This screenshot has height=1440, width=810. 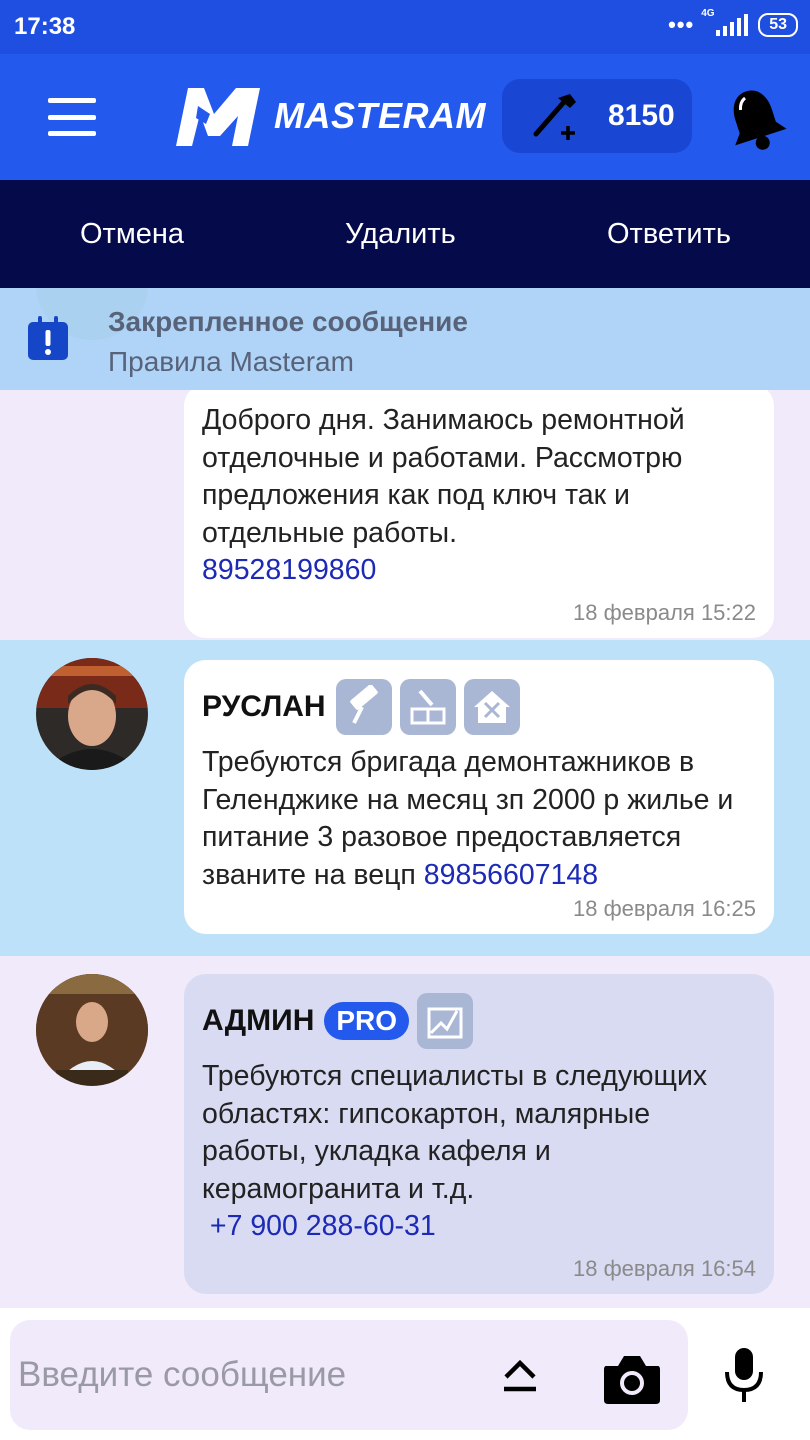 I want to click on message-input-box, so click(x=349, y=1375).